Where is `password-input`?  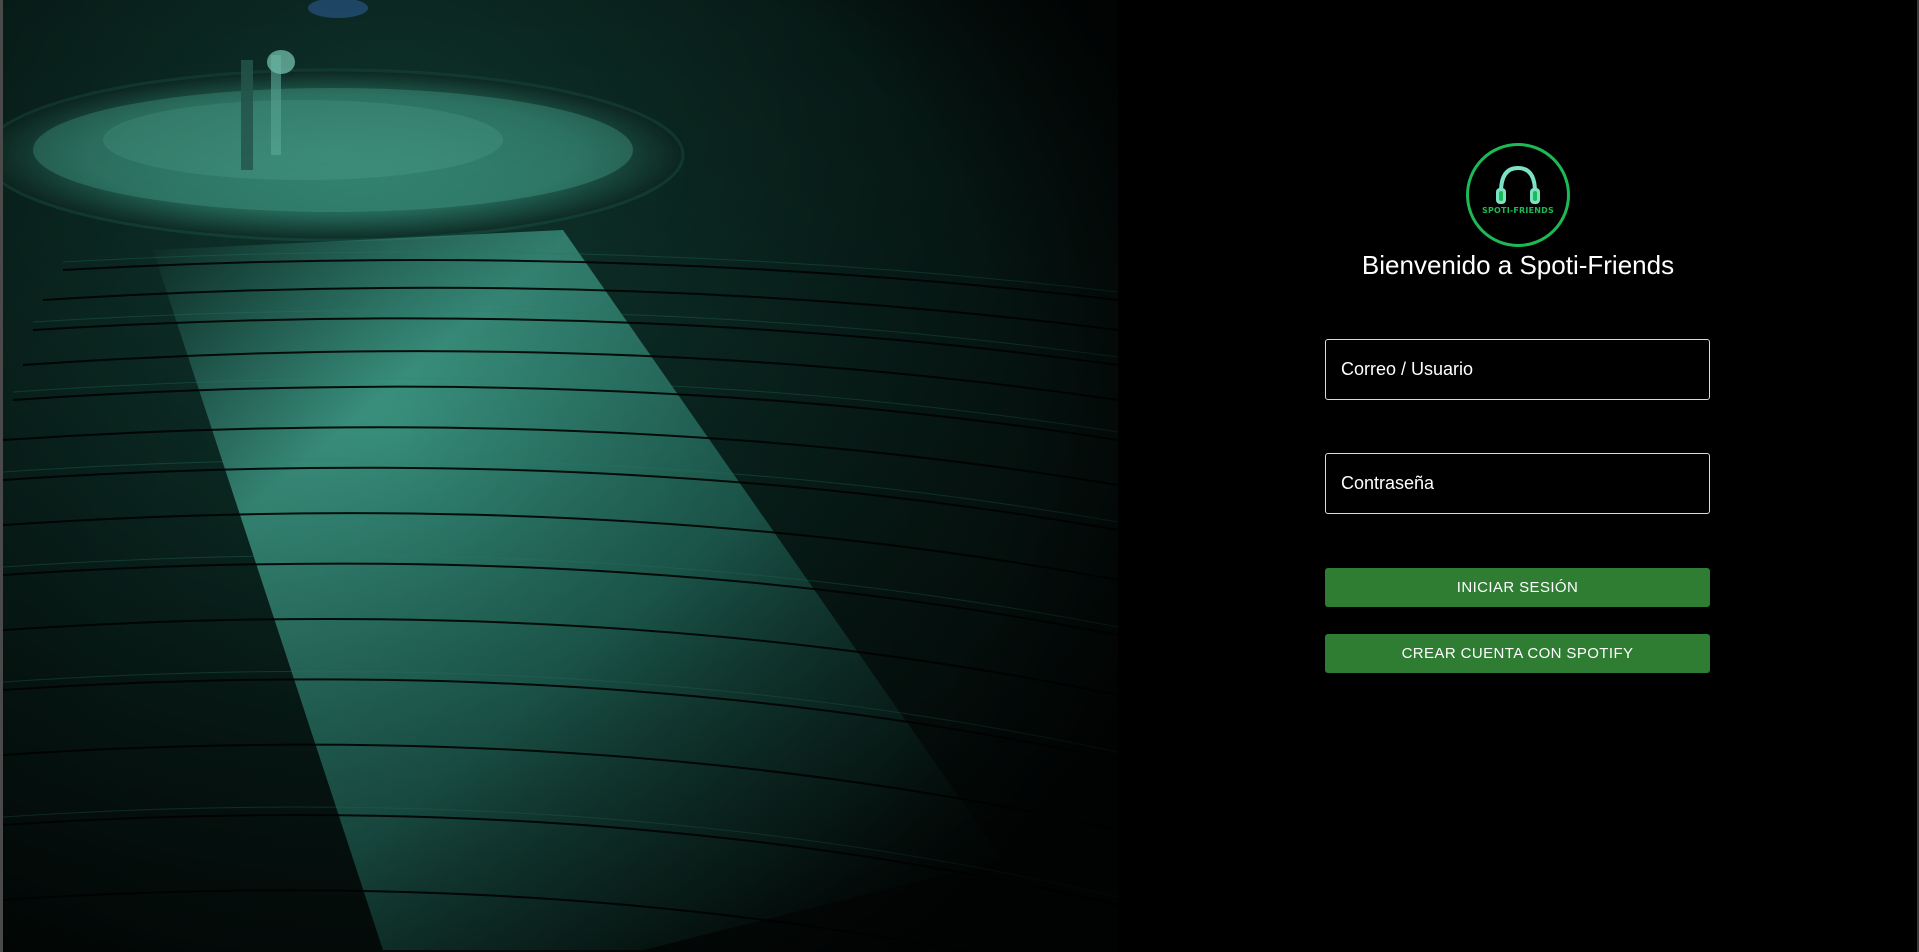 password-input is located at coordinates (1517, 483).